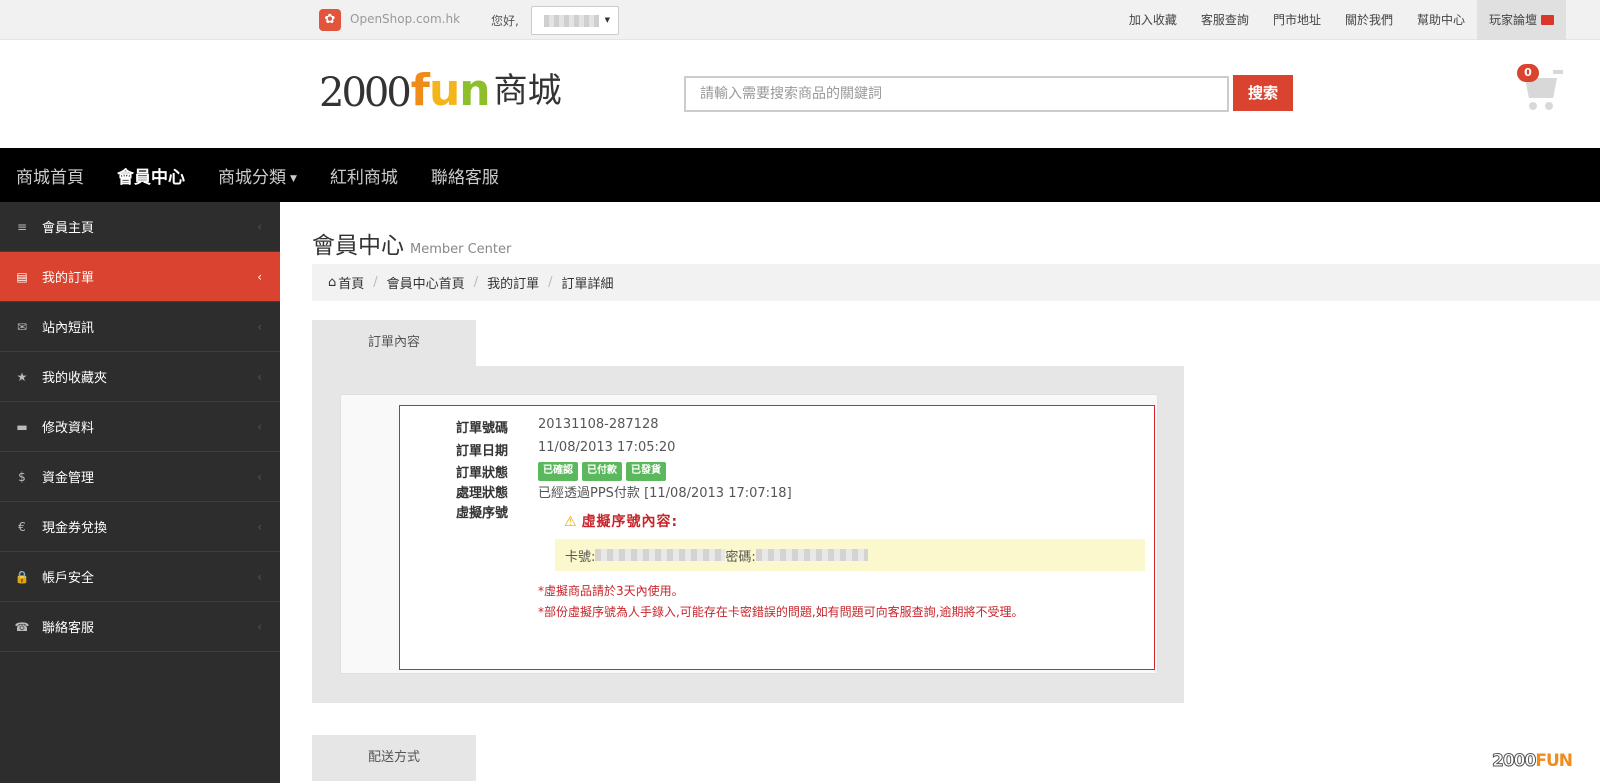 The image size is (1600, 783). What do you see at coordinates (68, 428) in the screenshot?
I see `sidebar-item-label: 修改資料` at bounding box center [68, 428].